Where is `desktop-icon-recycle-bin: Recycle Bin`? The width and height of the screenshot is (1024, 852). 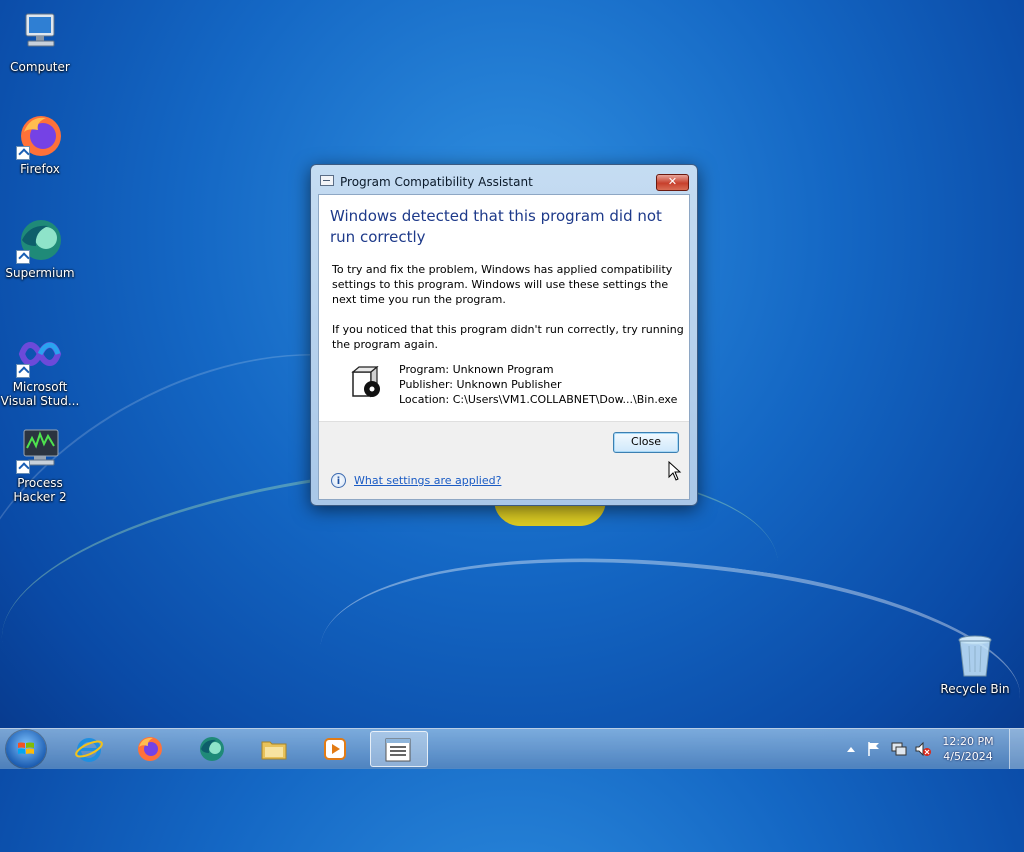 desktop-icon-recycle-bin: Recycle Bin is located at coordinates (975, 664).